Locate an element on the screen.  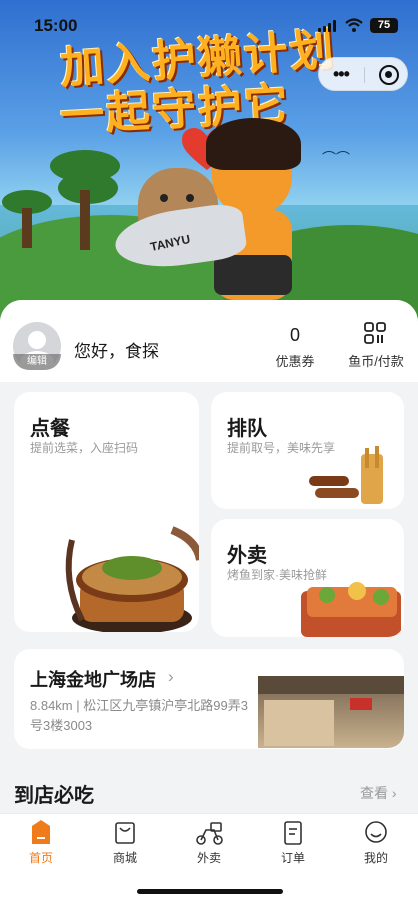
greeting-text: 您好，食探 is located at coordinates (116, 351).